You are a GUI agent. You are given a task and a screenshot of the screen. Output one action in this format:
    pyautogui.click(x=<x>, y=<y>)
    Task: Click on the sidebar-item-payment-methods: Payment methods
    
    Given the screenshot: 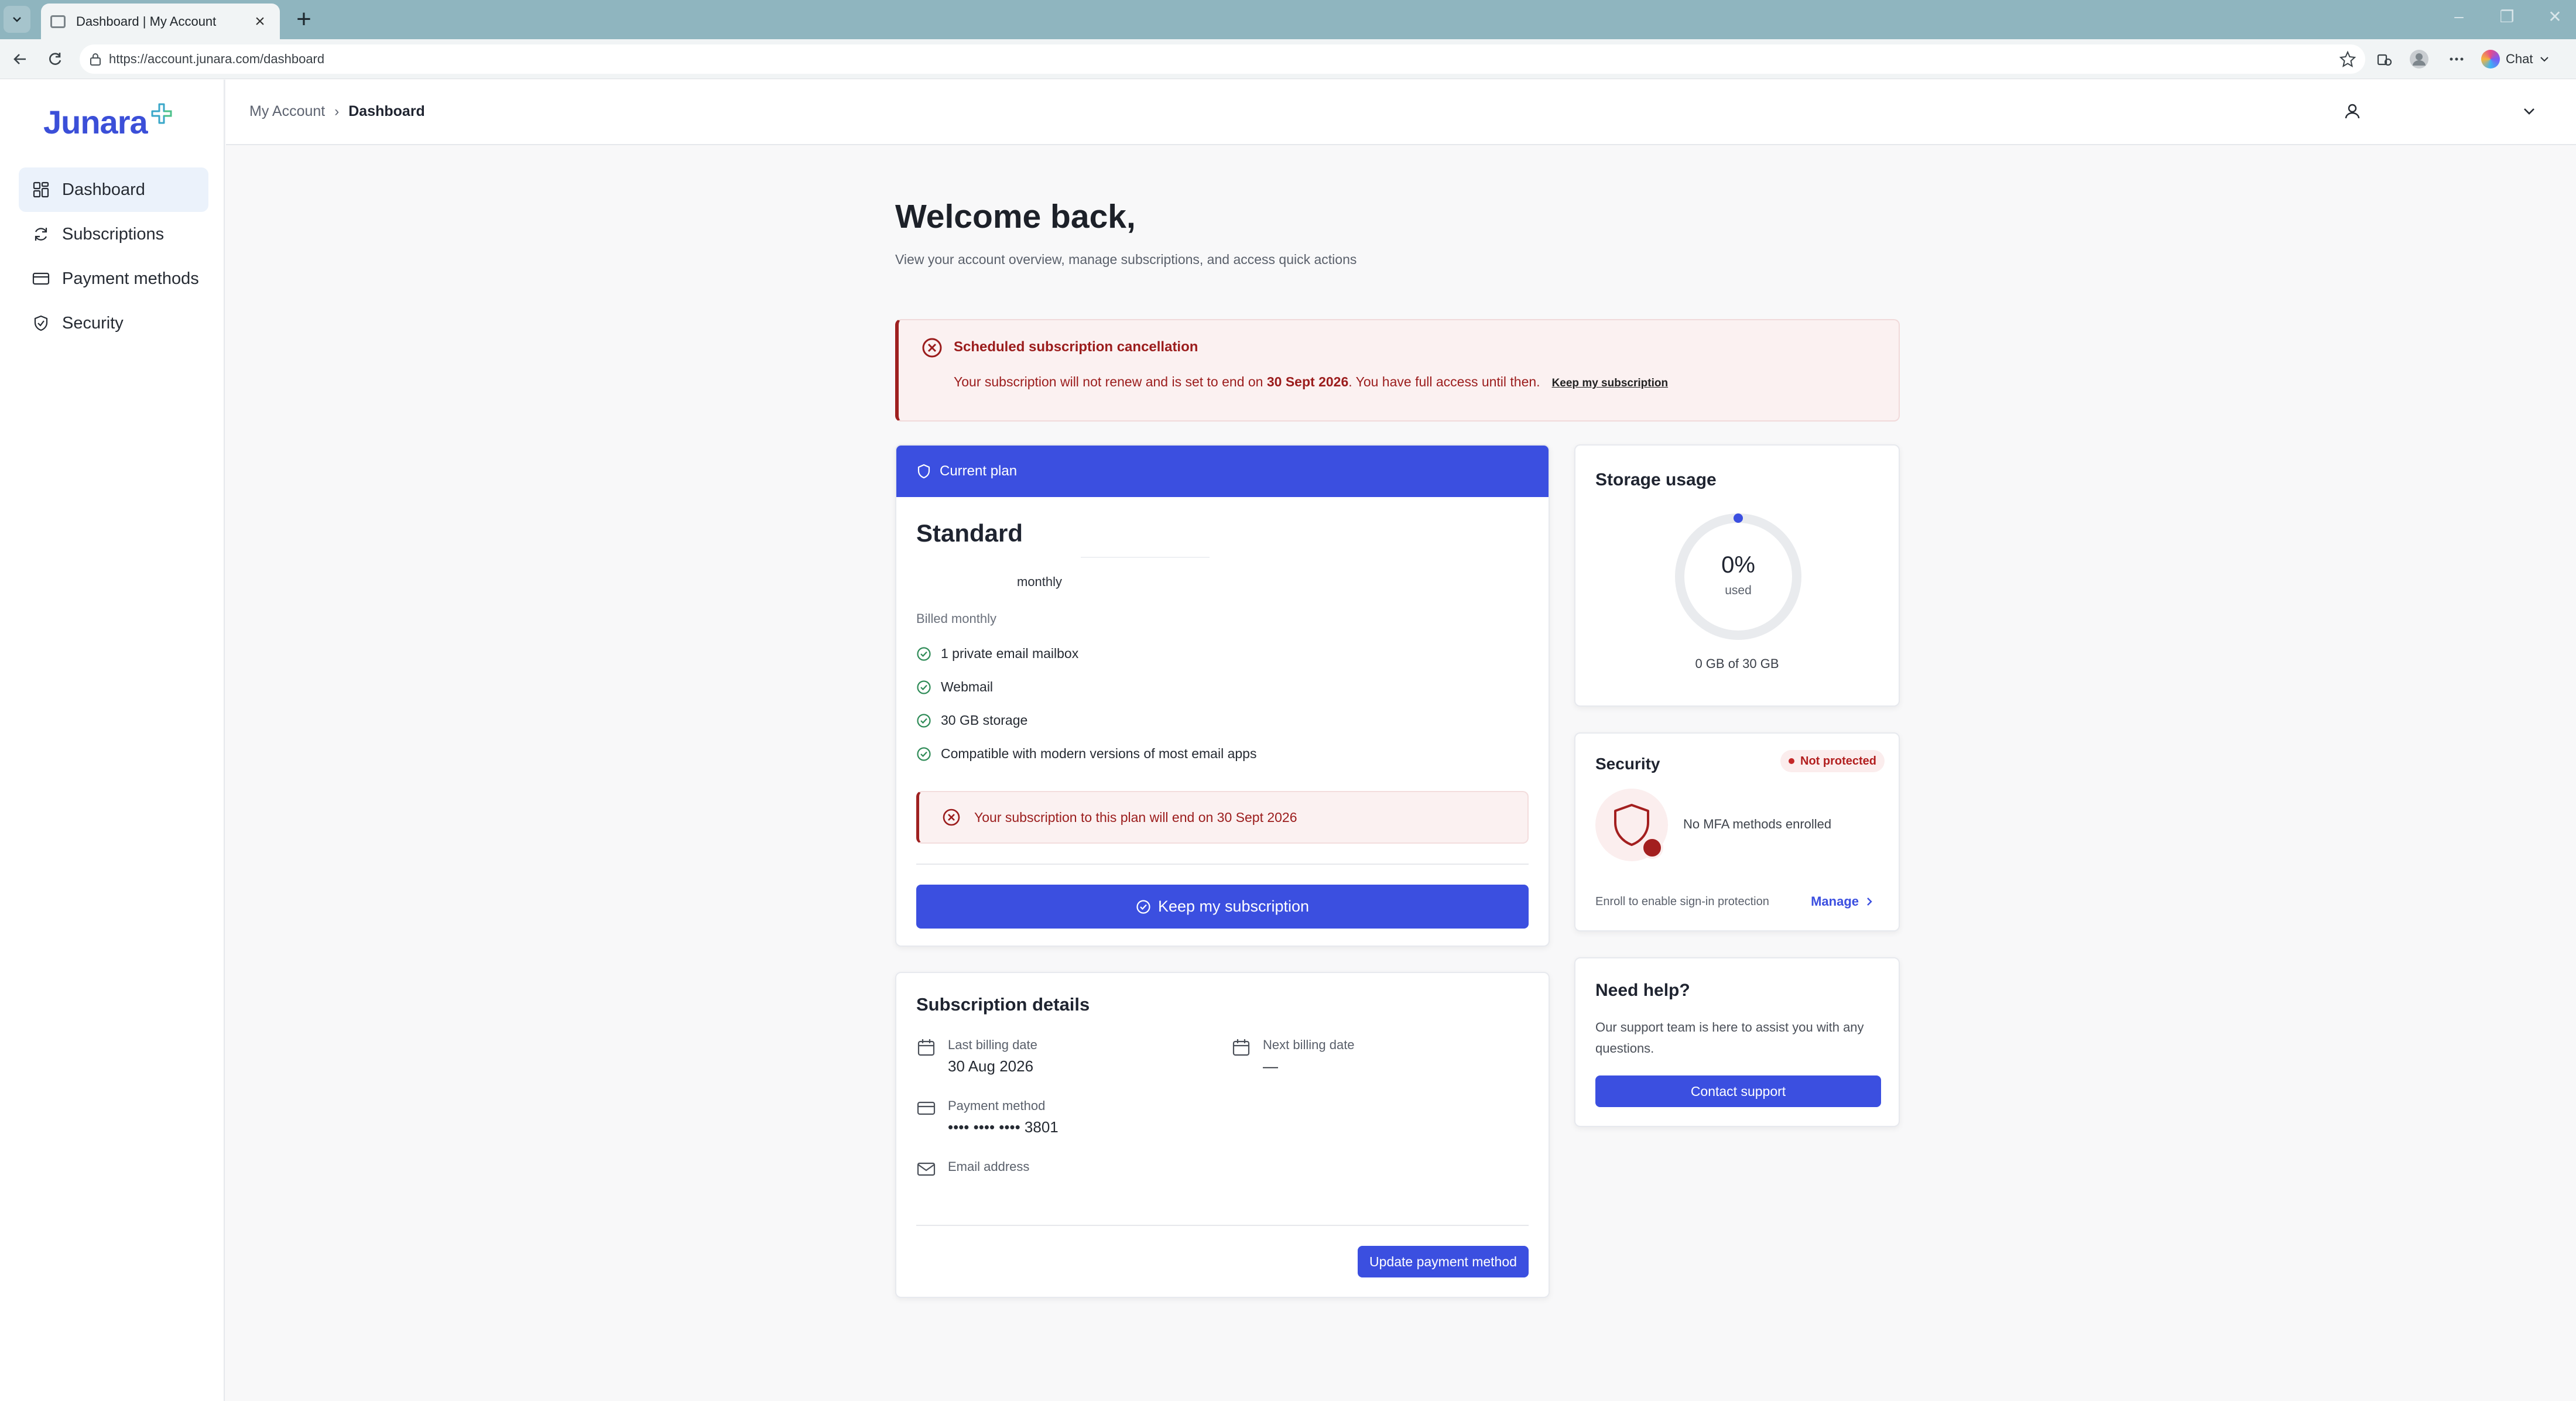 What is the action you would take?
    pyautogui.click(x=113, y=278)
    